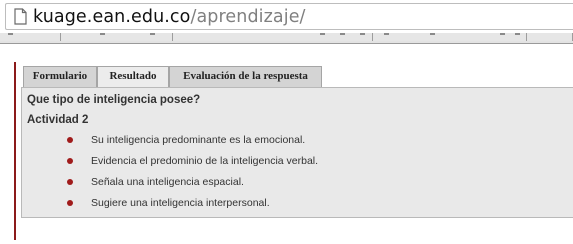 This screenshot has width=573, height=244. I want to click on tab-evaluacion-label: Evaluación de la respuesta, so click(245, 76).